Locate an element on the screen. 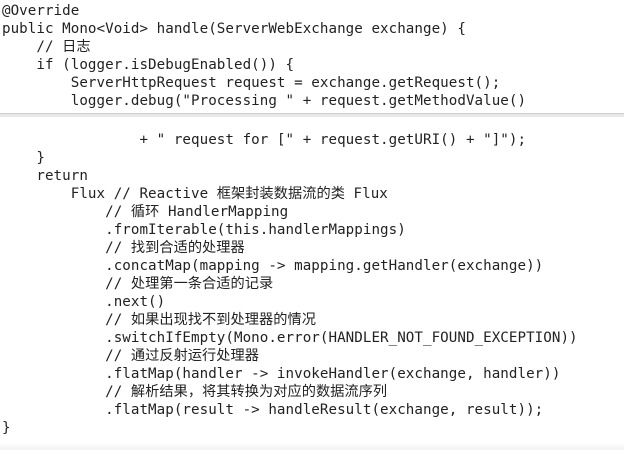  code-line: // 循环 HandlerMapping is located at coordinates (145, 212).